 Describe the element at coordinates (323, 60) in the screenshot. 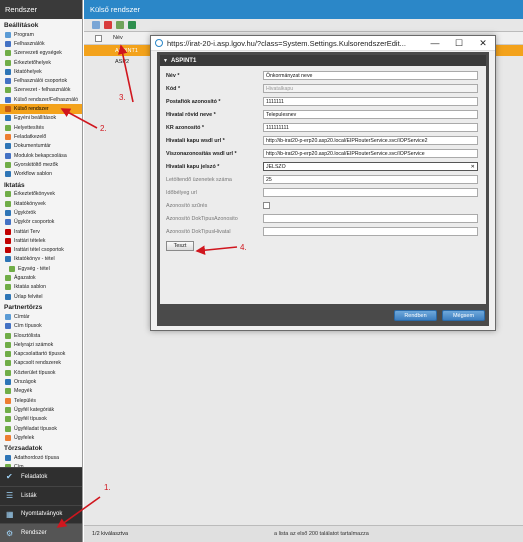

I see `form-panel-title: ▼ ASPINT1` at that location.